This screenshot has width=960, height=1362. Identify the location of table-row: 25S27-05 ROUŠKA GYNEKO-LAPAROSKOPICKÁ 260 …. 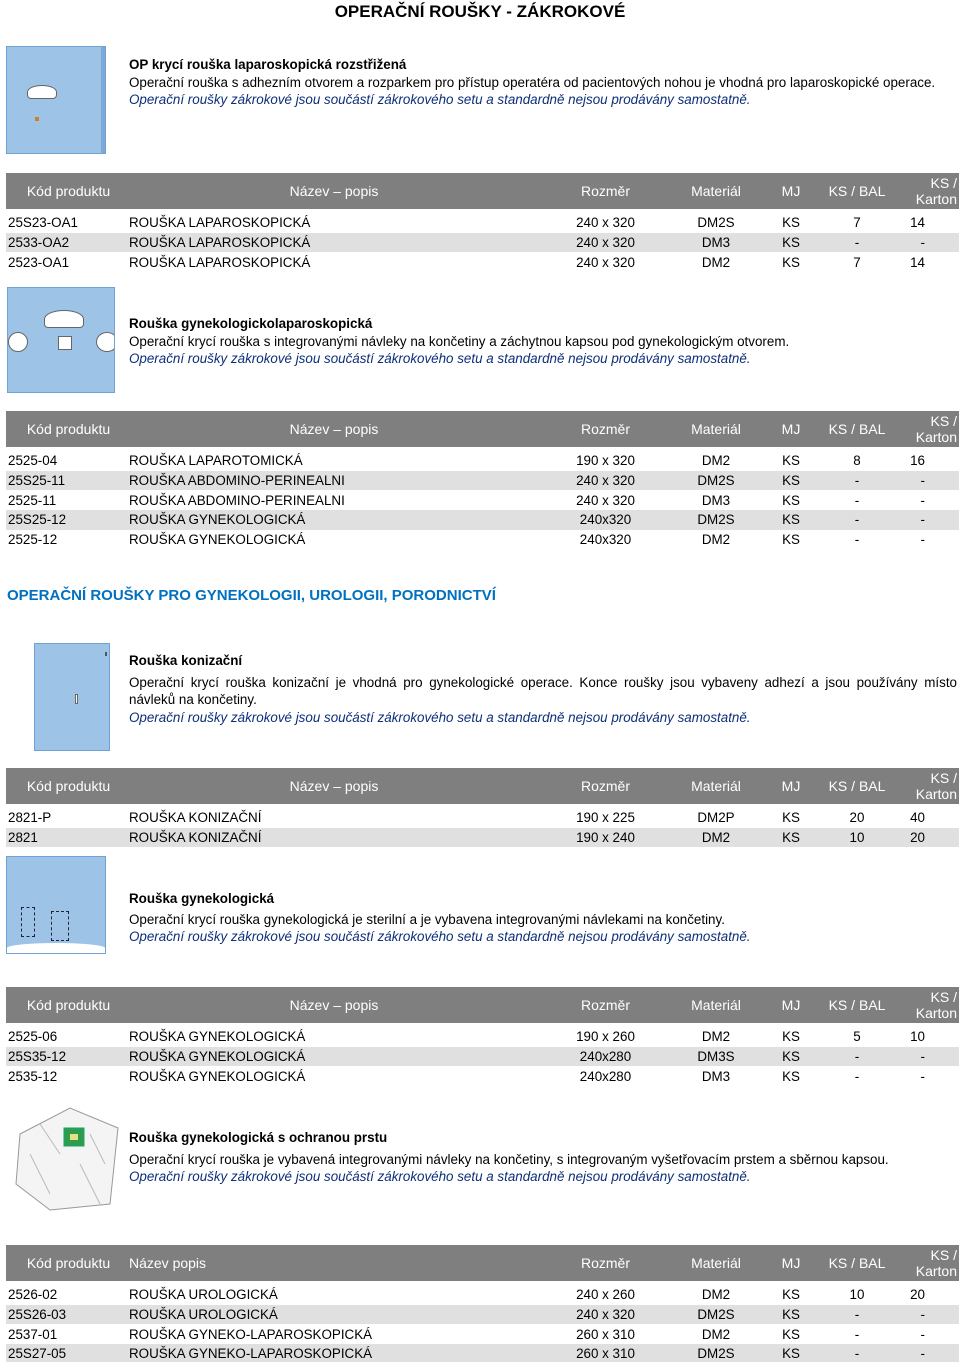
(482, 1353).